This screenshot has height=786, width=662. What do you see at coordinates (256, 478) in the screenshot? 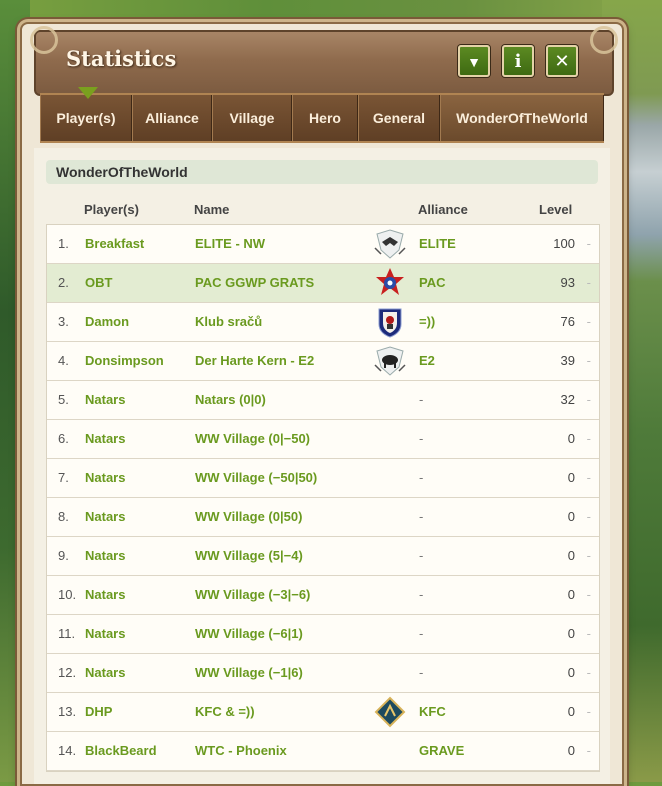
I see `village-link: WW Village (−50|50)` at bounding box center [256, 478].